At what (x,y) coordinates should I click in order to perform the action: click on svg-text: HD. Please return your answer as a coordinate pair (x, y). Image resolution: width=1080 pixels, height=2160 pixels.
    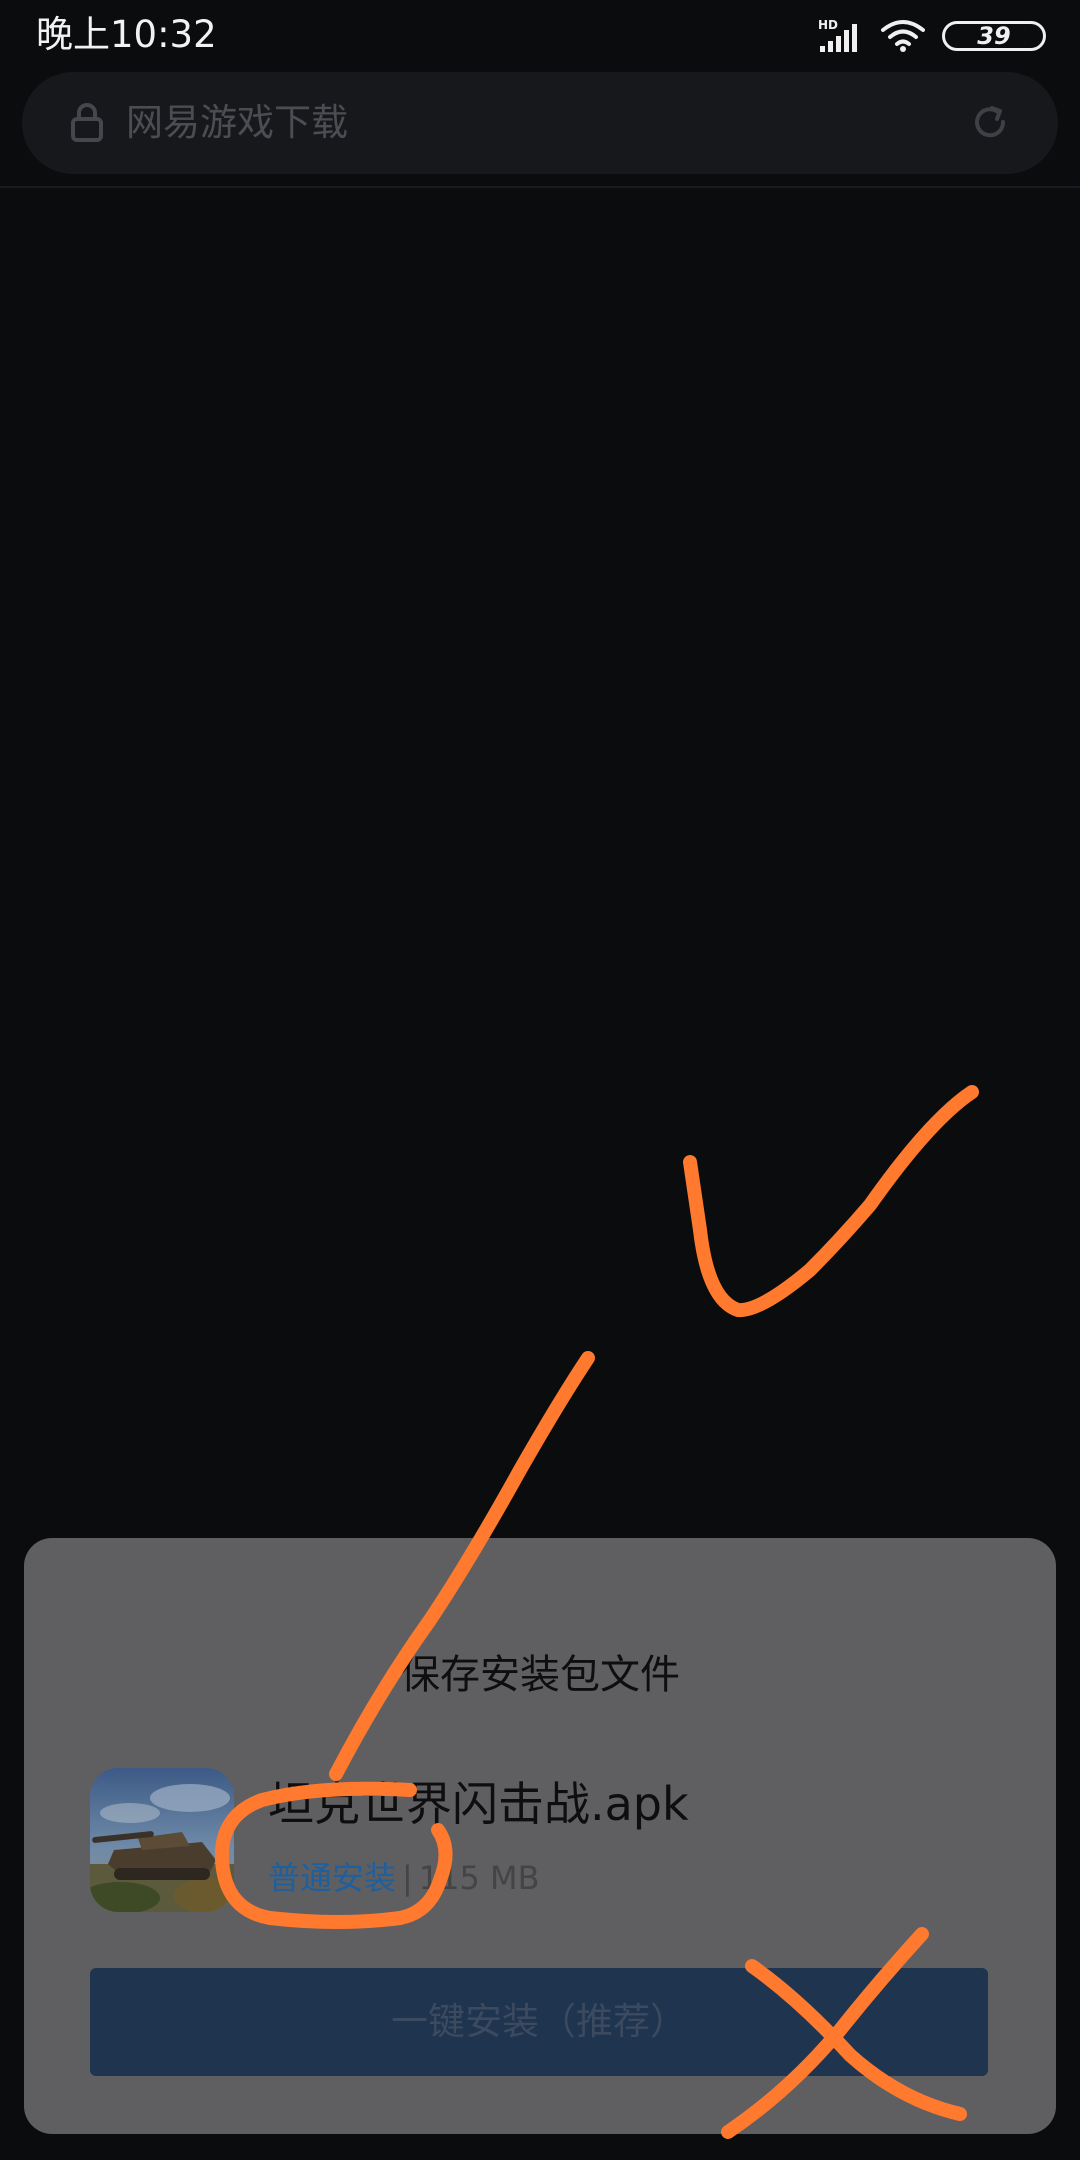
    Looking at the image, I should click on (828, 25).